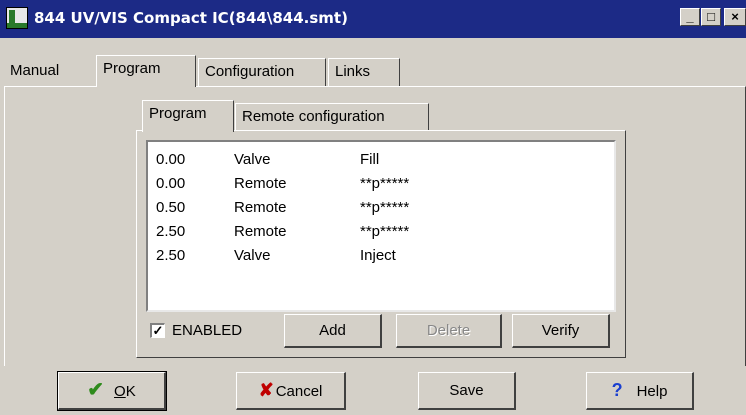 Image resolution: width=746 pixels, height=415 pixels. I want to click on list-item: 0.50 Remote **p*****, so click(376, 208).